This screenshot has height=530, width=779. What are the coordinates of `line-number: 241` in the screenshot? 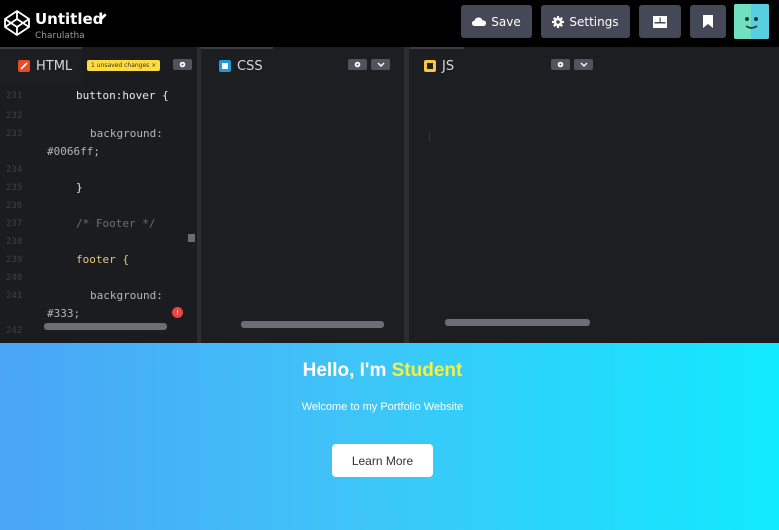 It's located at (14, 296).